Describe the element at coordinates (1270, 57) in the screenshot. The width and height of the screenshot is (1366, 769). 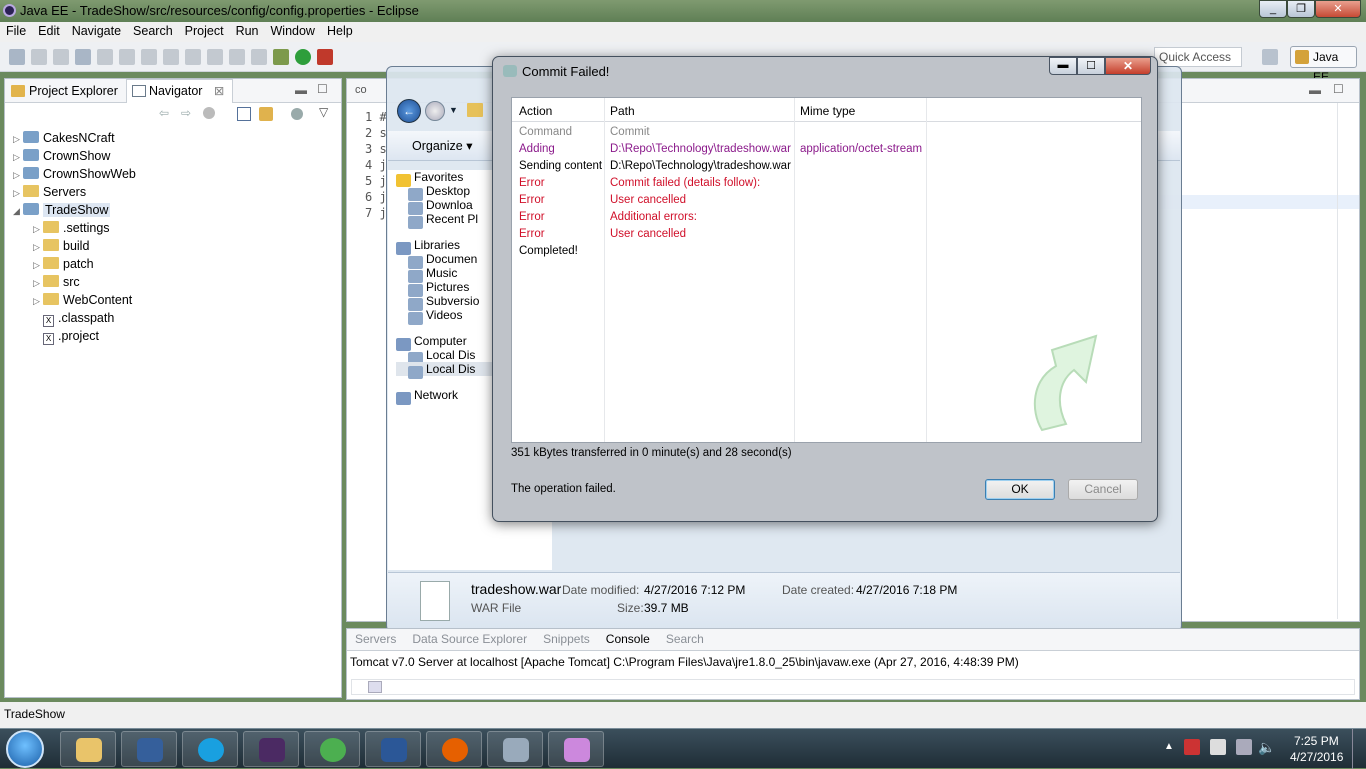
I see `open-perspective-icon` at that location.